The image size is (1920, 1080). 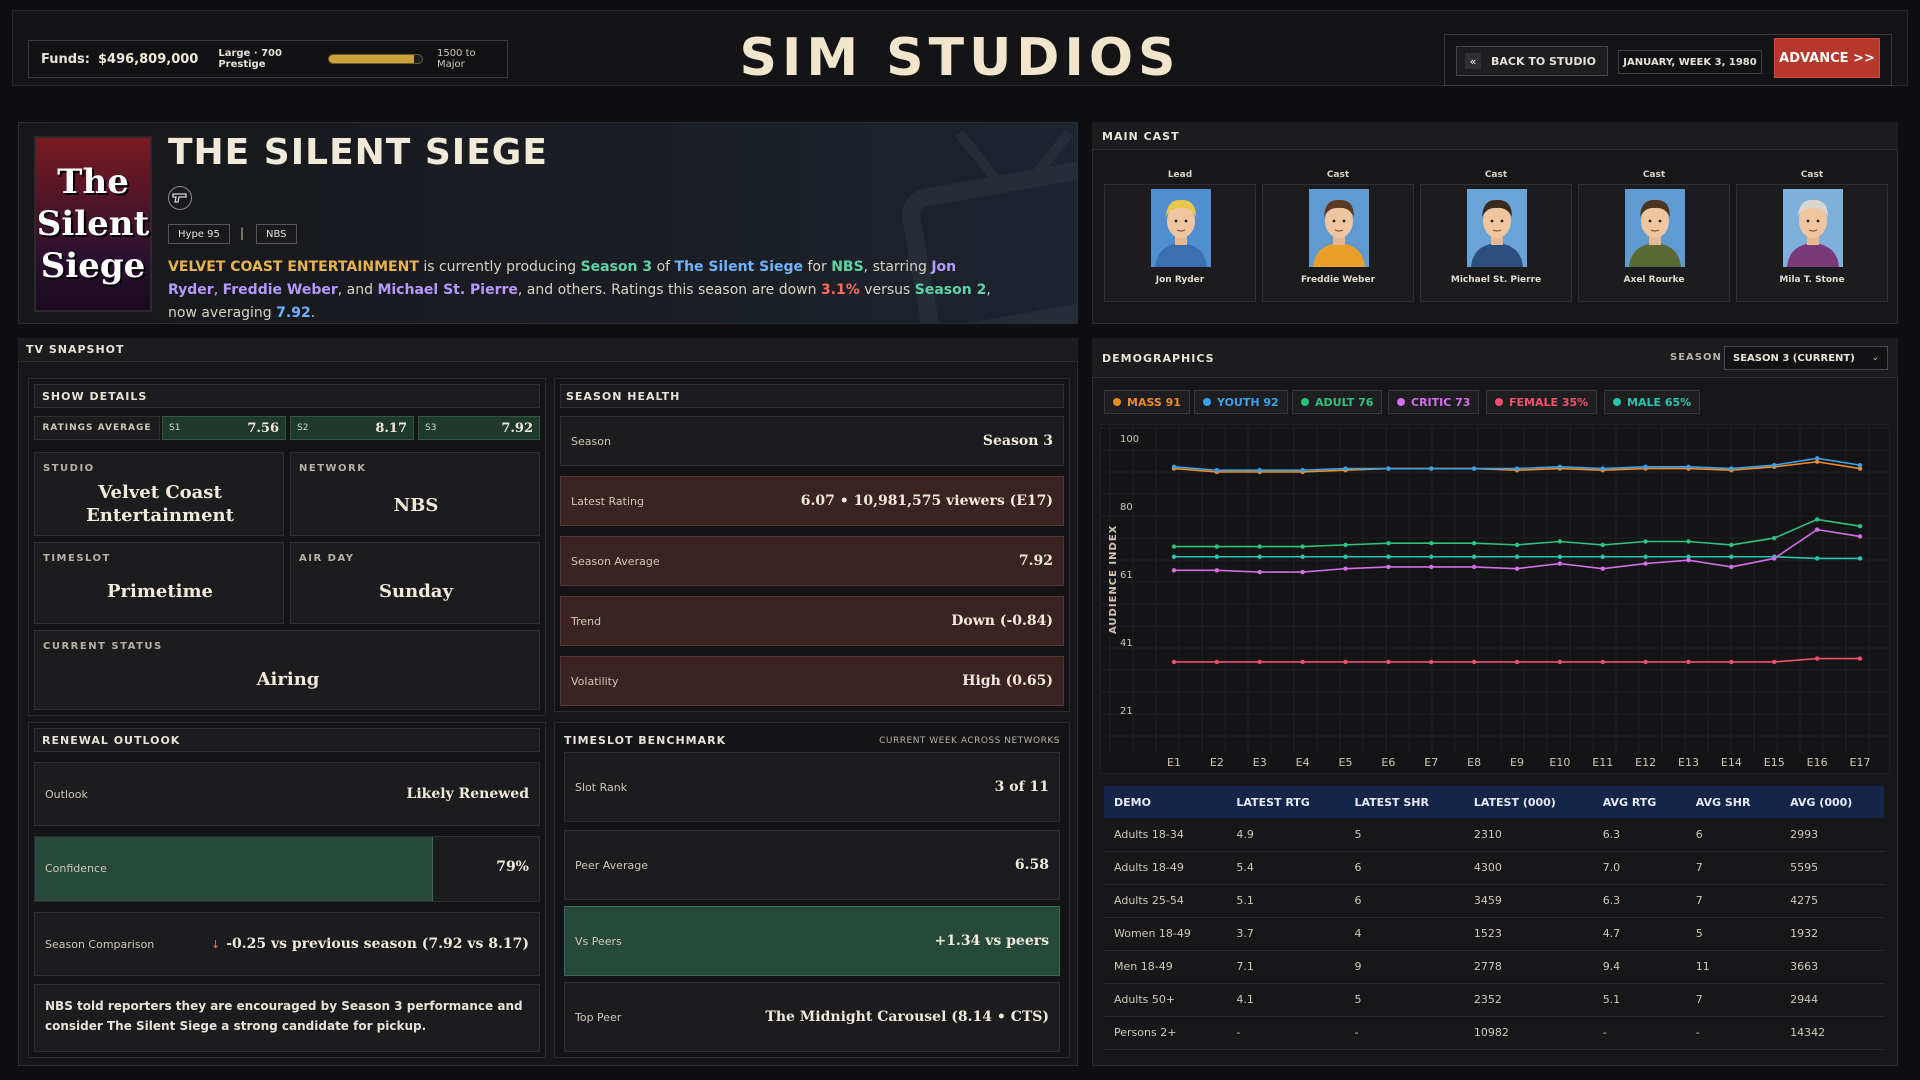 What do you see at coordinates (1337, 402) in the screenshot?
I see `demo-chip: ADULT 76` at bounding box center [1337, 402].